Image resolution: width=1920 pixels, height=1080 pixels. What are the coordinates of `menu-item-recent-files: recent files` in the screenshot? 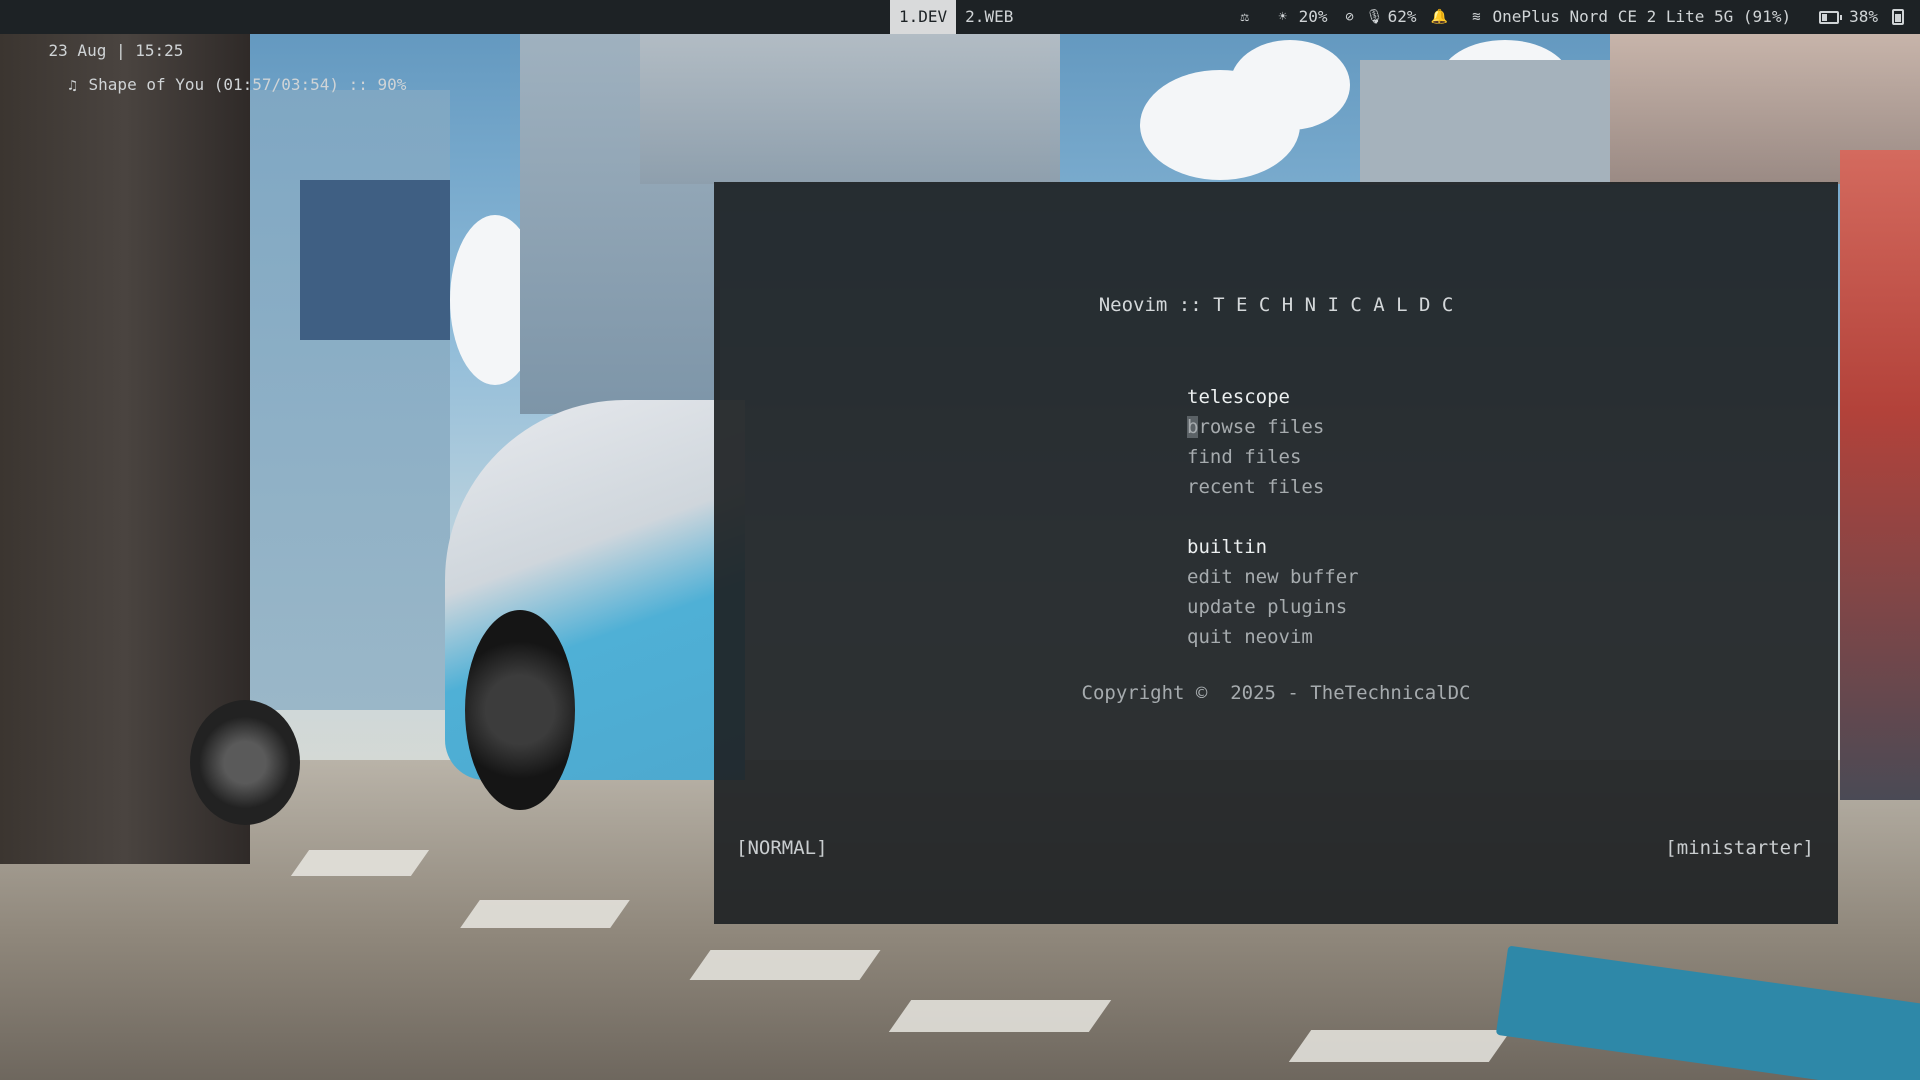 It's located at (1273, 487).